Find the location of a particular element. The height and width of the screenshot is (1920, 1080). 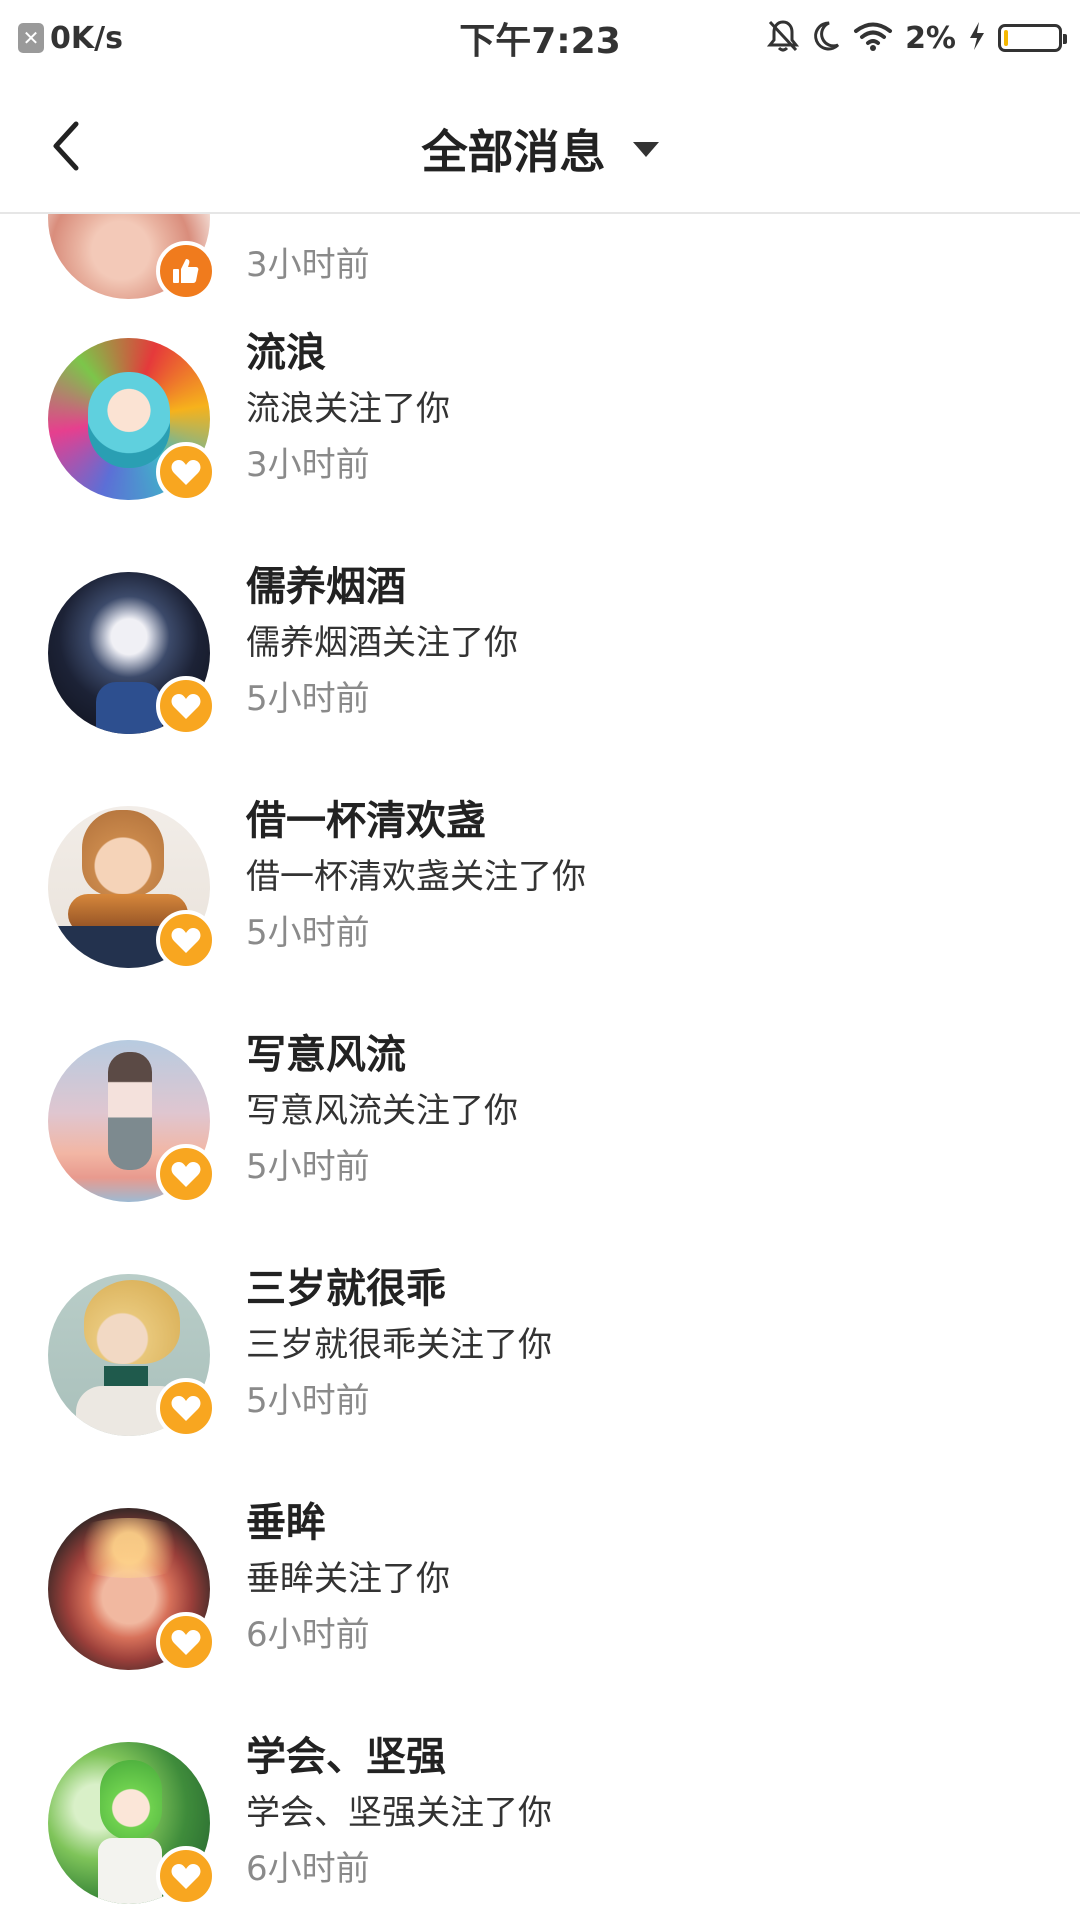

message-text-block: 借一杯清欢盏 借一杯清欢盏关注了你 5小时前 is located at coordinates (416, 877).